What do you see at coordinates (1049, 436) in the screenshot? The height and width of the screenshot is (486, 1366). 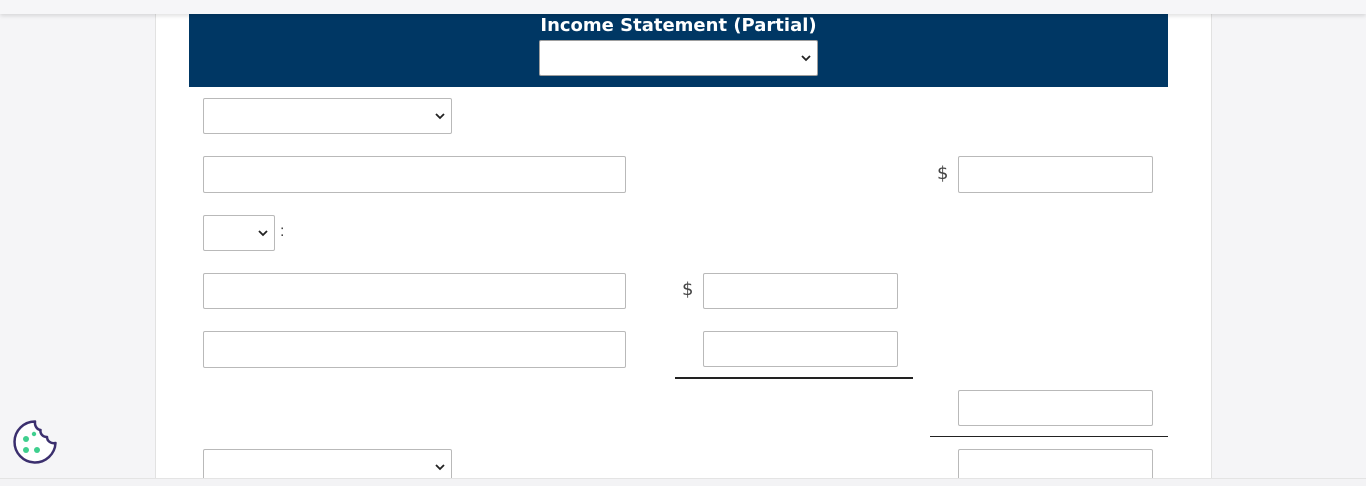 I see `total-underline` at bounding box center [1049, 436].